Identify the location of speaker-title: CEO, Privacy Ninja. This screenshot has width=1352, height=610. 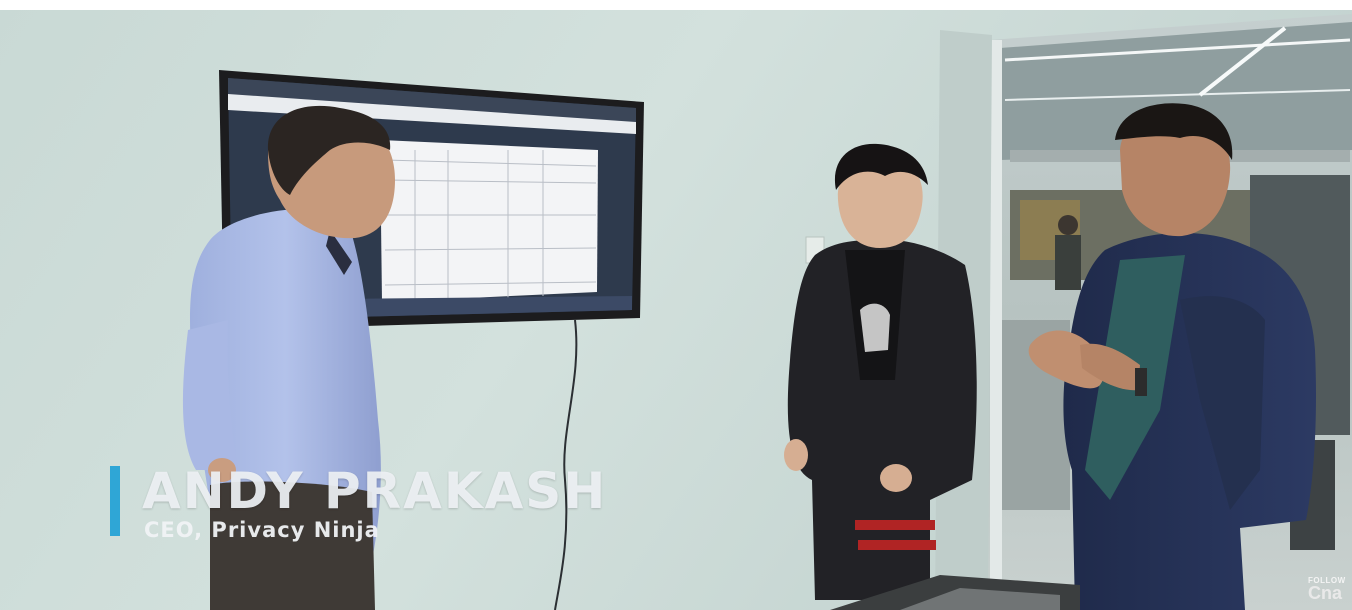
(262, 530).